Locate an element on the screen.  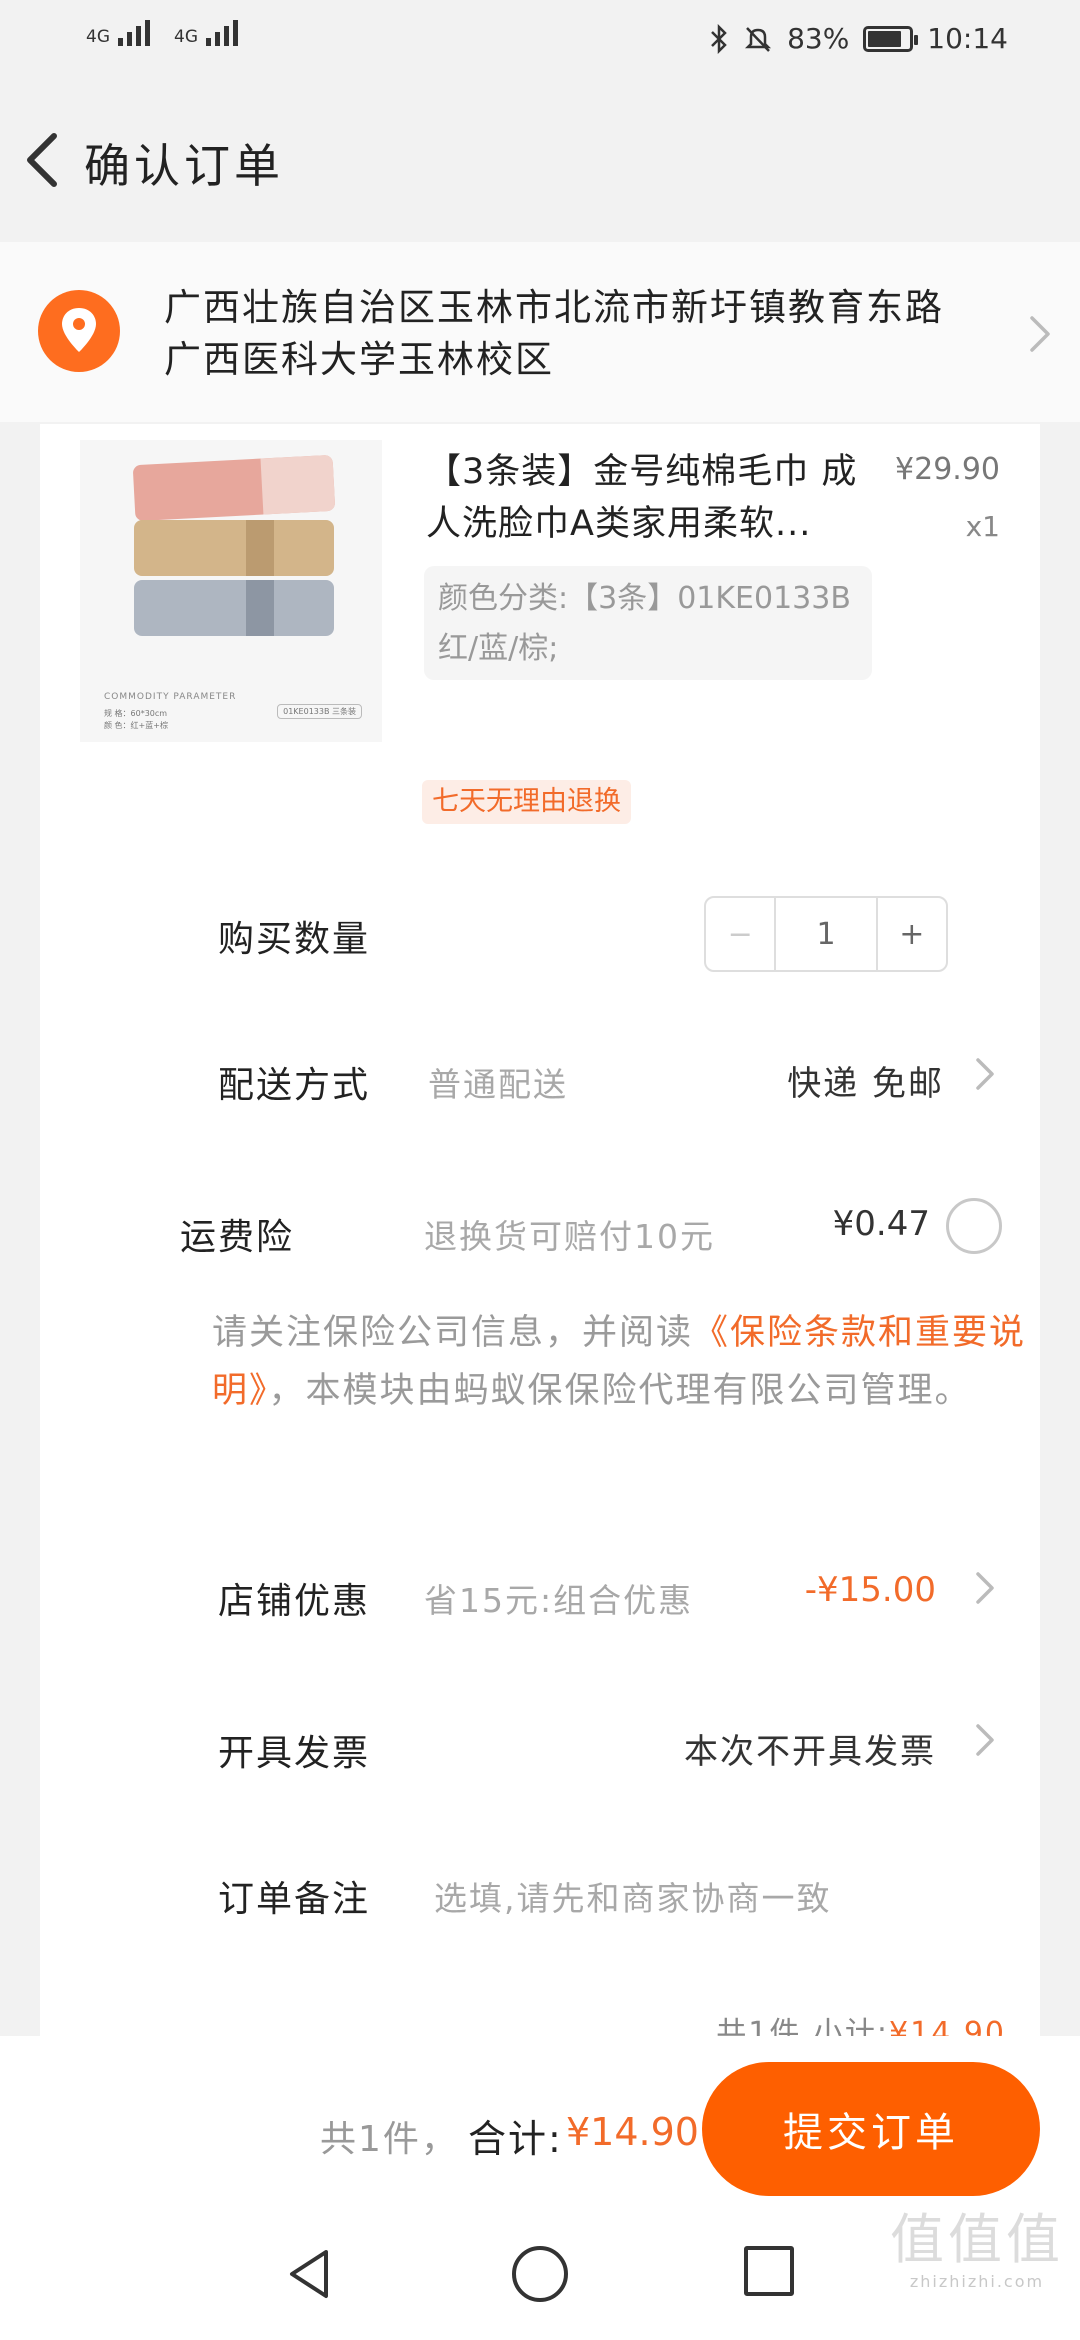
back-triangle-icon is located at coordinates (310, 2274).